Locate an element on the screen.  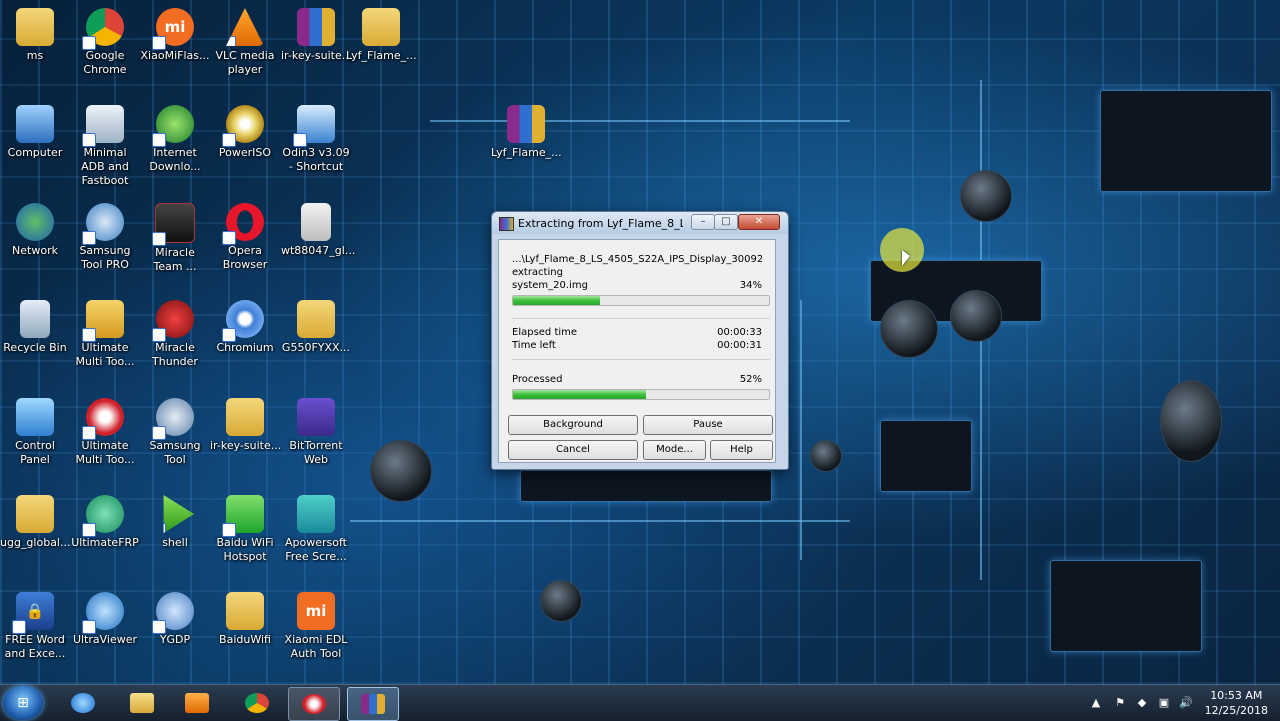
taskbar-internet-explorer is located at coordinates (83, 703).